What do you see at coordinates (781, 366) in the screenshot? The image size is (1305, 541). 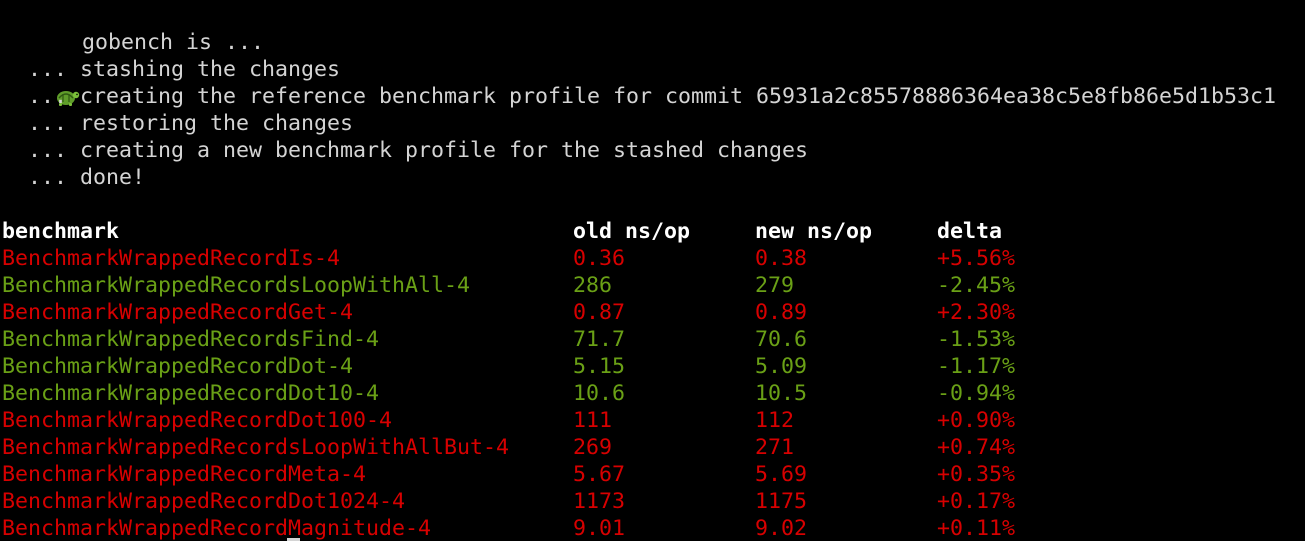 I see `row-new: 5.09` at bounding box center [781, 366].